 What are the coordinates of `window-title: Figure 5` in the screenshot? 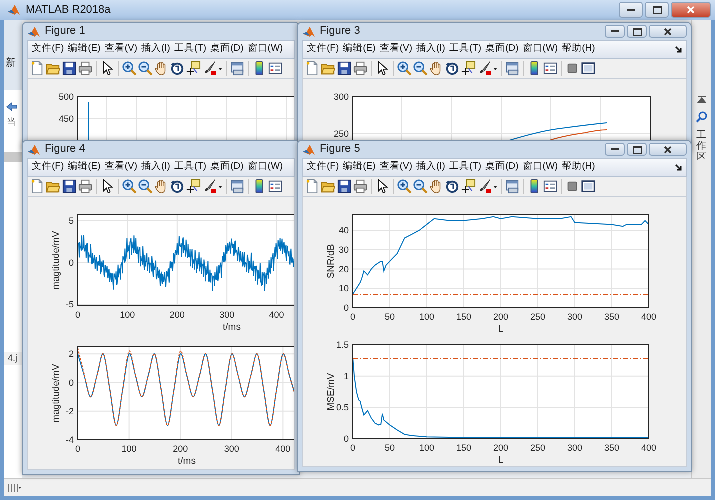 It's located at (340, 150).